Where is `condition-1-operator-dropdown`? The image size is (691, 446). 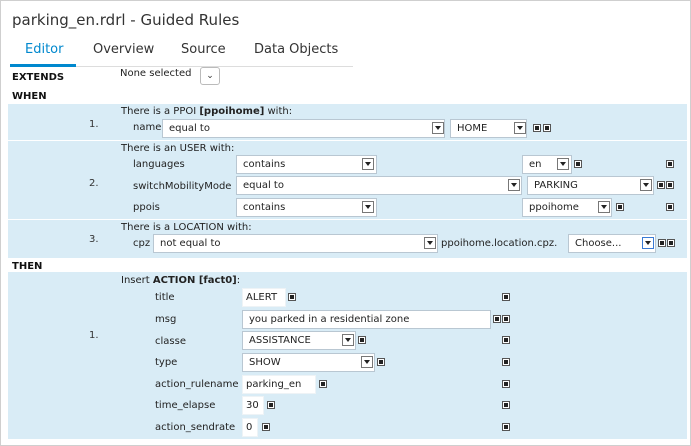 condition-1-operator-dropdown is located at coordinates (438, 128).